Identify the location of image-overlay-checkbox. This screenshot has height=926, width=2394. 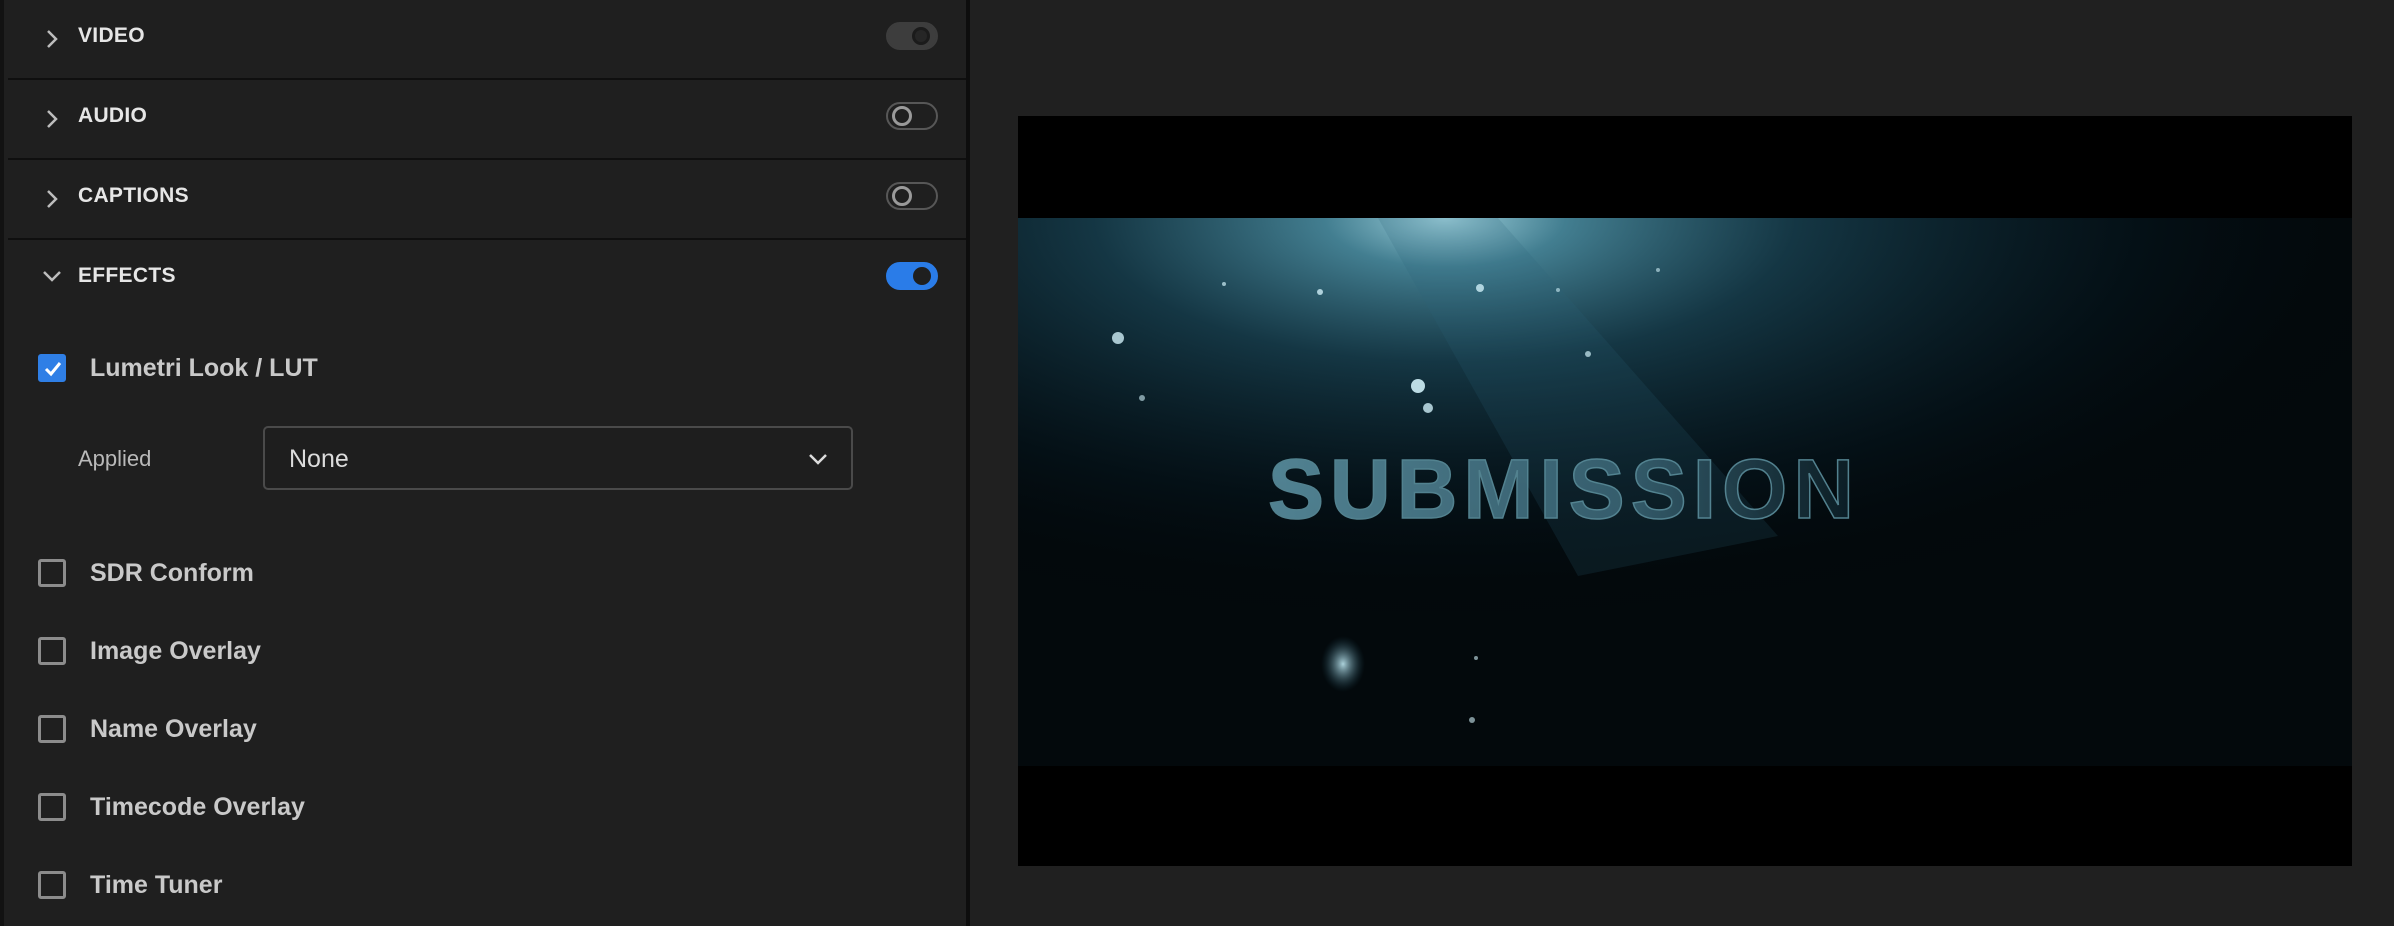
(52, 651).